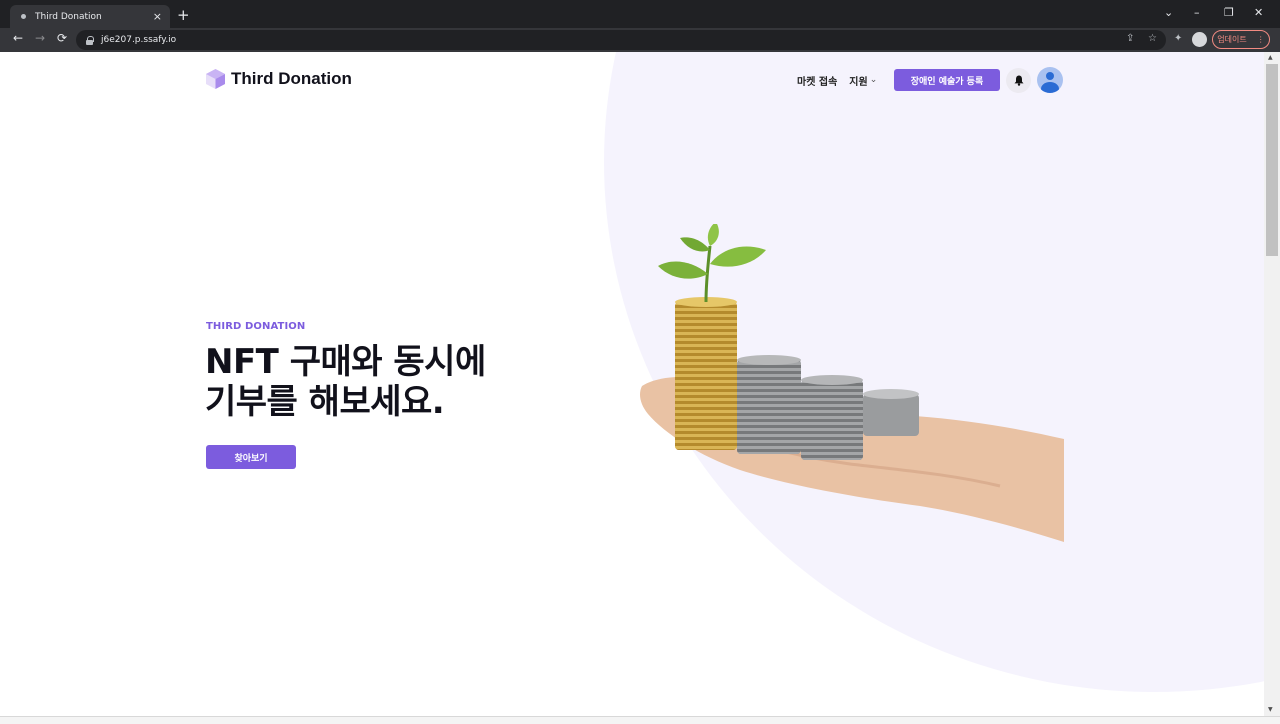  I want to click on avatar-body, so click(1050, 87).